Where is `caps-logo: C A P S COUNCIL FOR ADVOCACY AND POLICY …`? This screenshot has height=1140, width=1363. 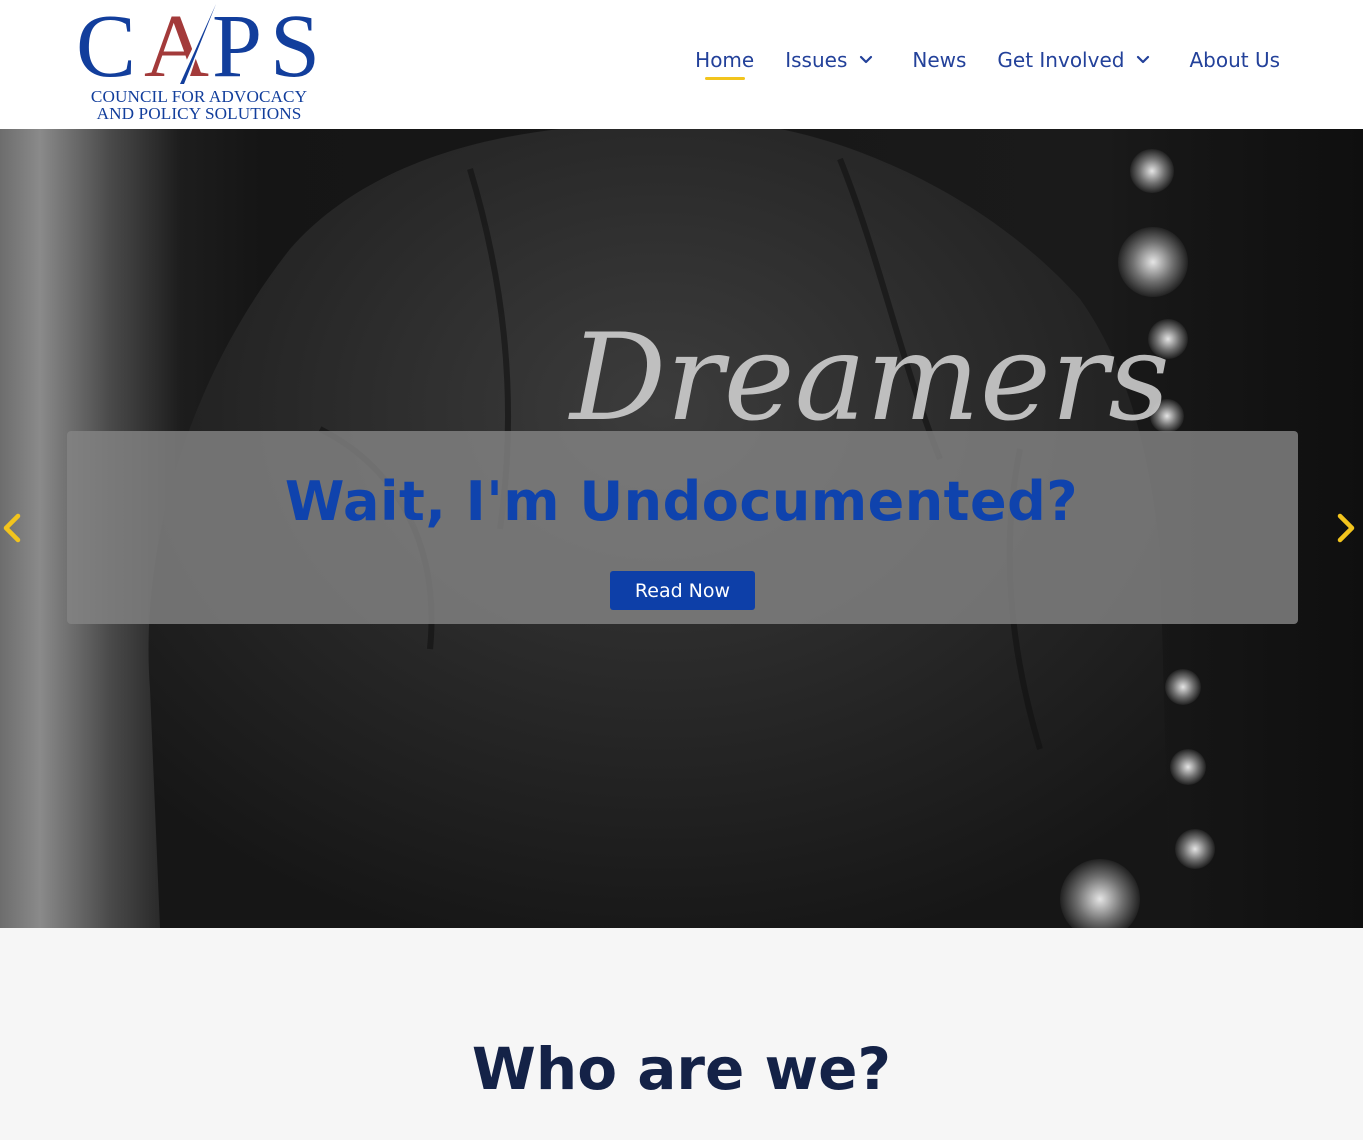
caps-logo: C A P S COUNCIL FOR ADVOCACY AND POLICY … is located at coordinates (199, 63).